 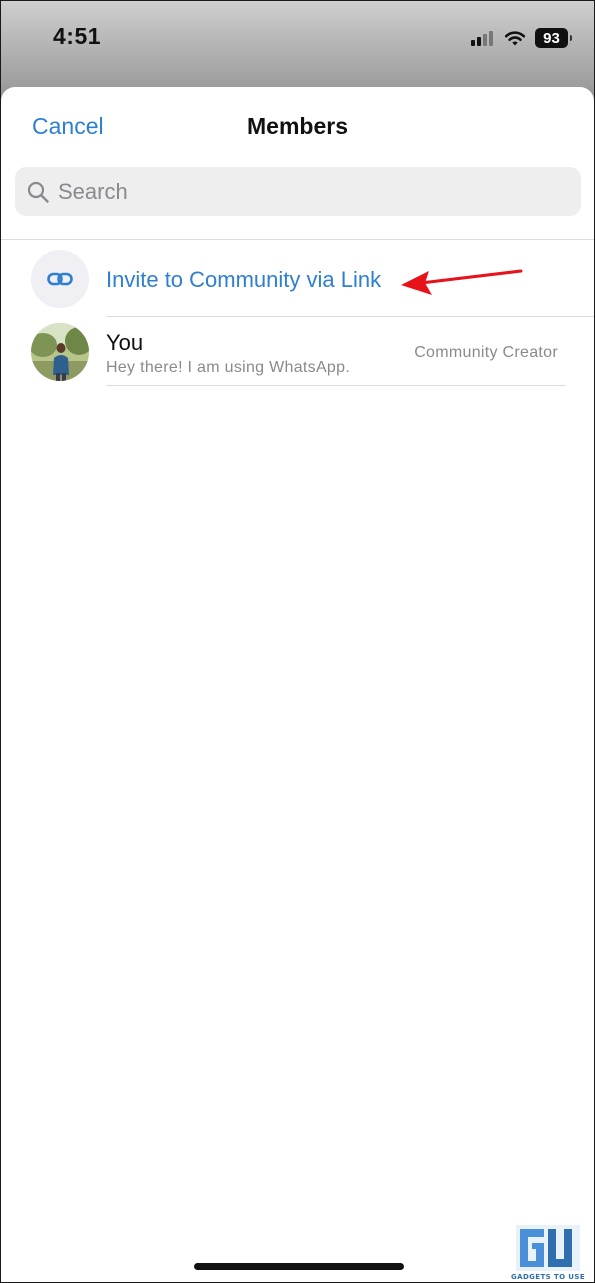 I want to click on home-indicator, so click(x=299, y=1266).